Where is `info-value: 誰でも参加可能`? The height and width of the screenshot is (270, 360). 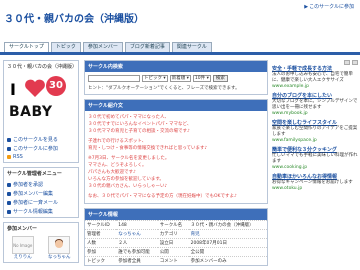 info-value: 誰でも参加可能 is located at coordinates (137, 252).